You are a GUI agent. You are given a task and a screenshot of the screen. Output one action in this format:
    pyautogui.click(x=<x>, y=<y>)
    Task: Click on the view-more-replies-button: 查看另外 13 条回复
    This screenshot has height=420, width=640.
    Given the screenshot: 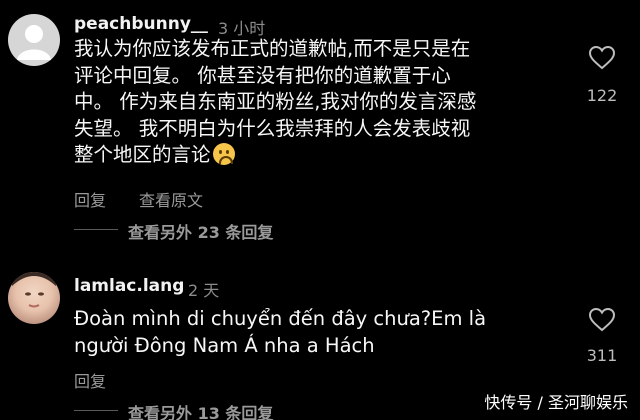 What is the action you would take?
    pyautogui.click(x=200, y=410)
    